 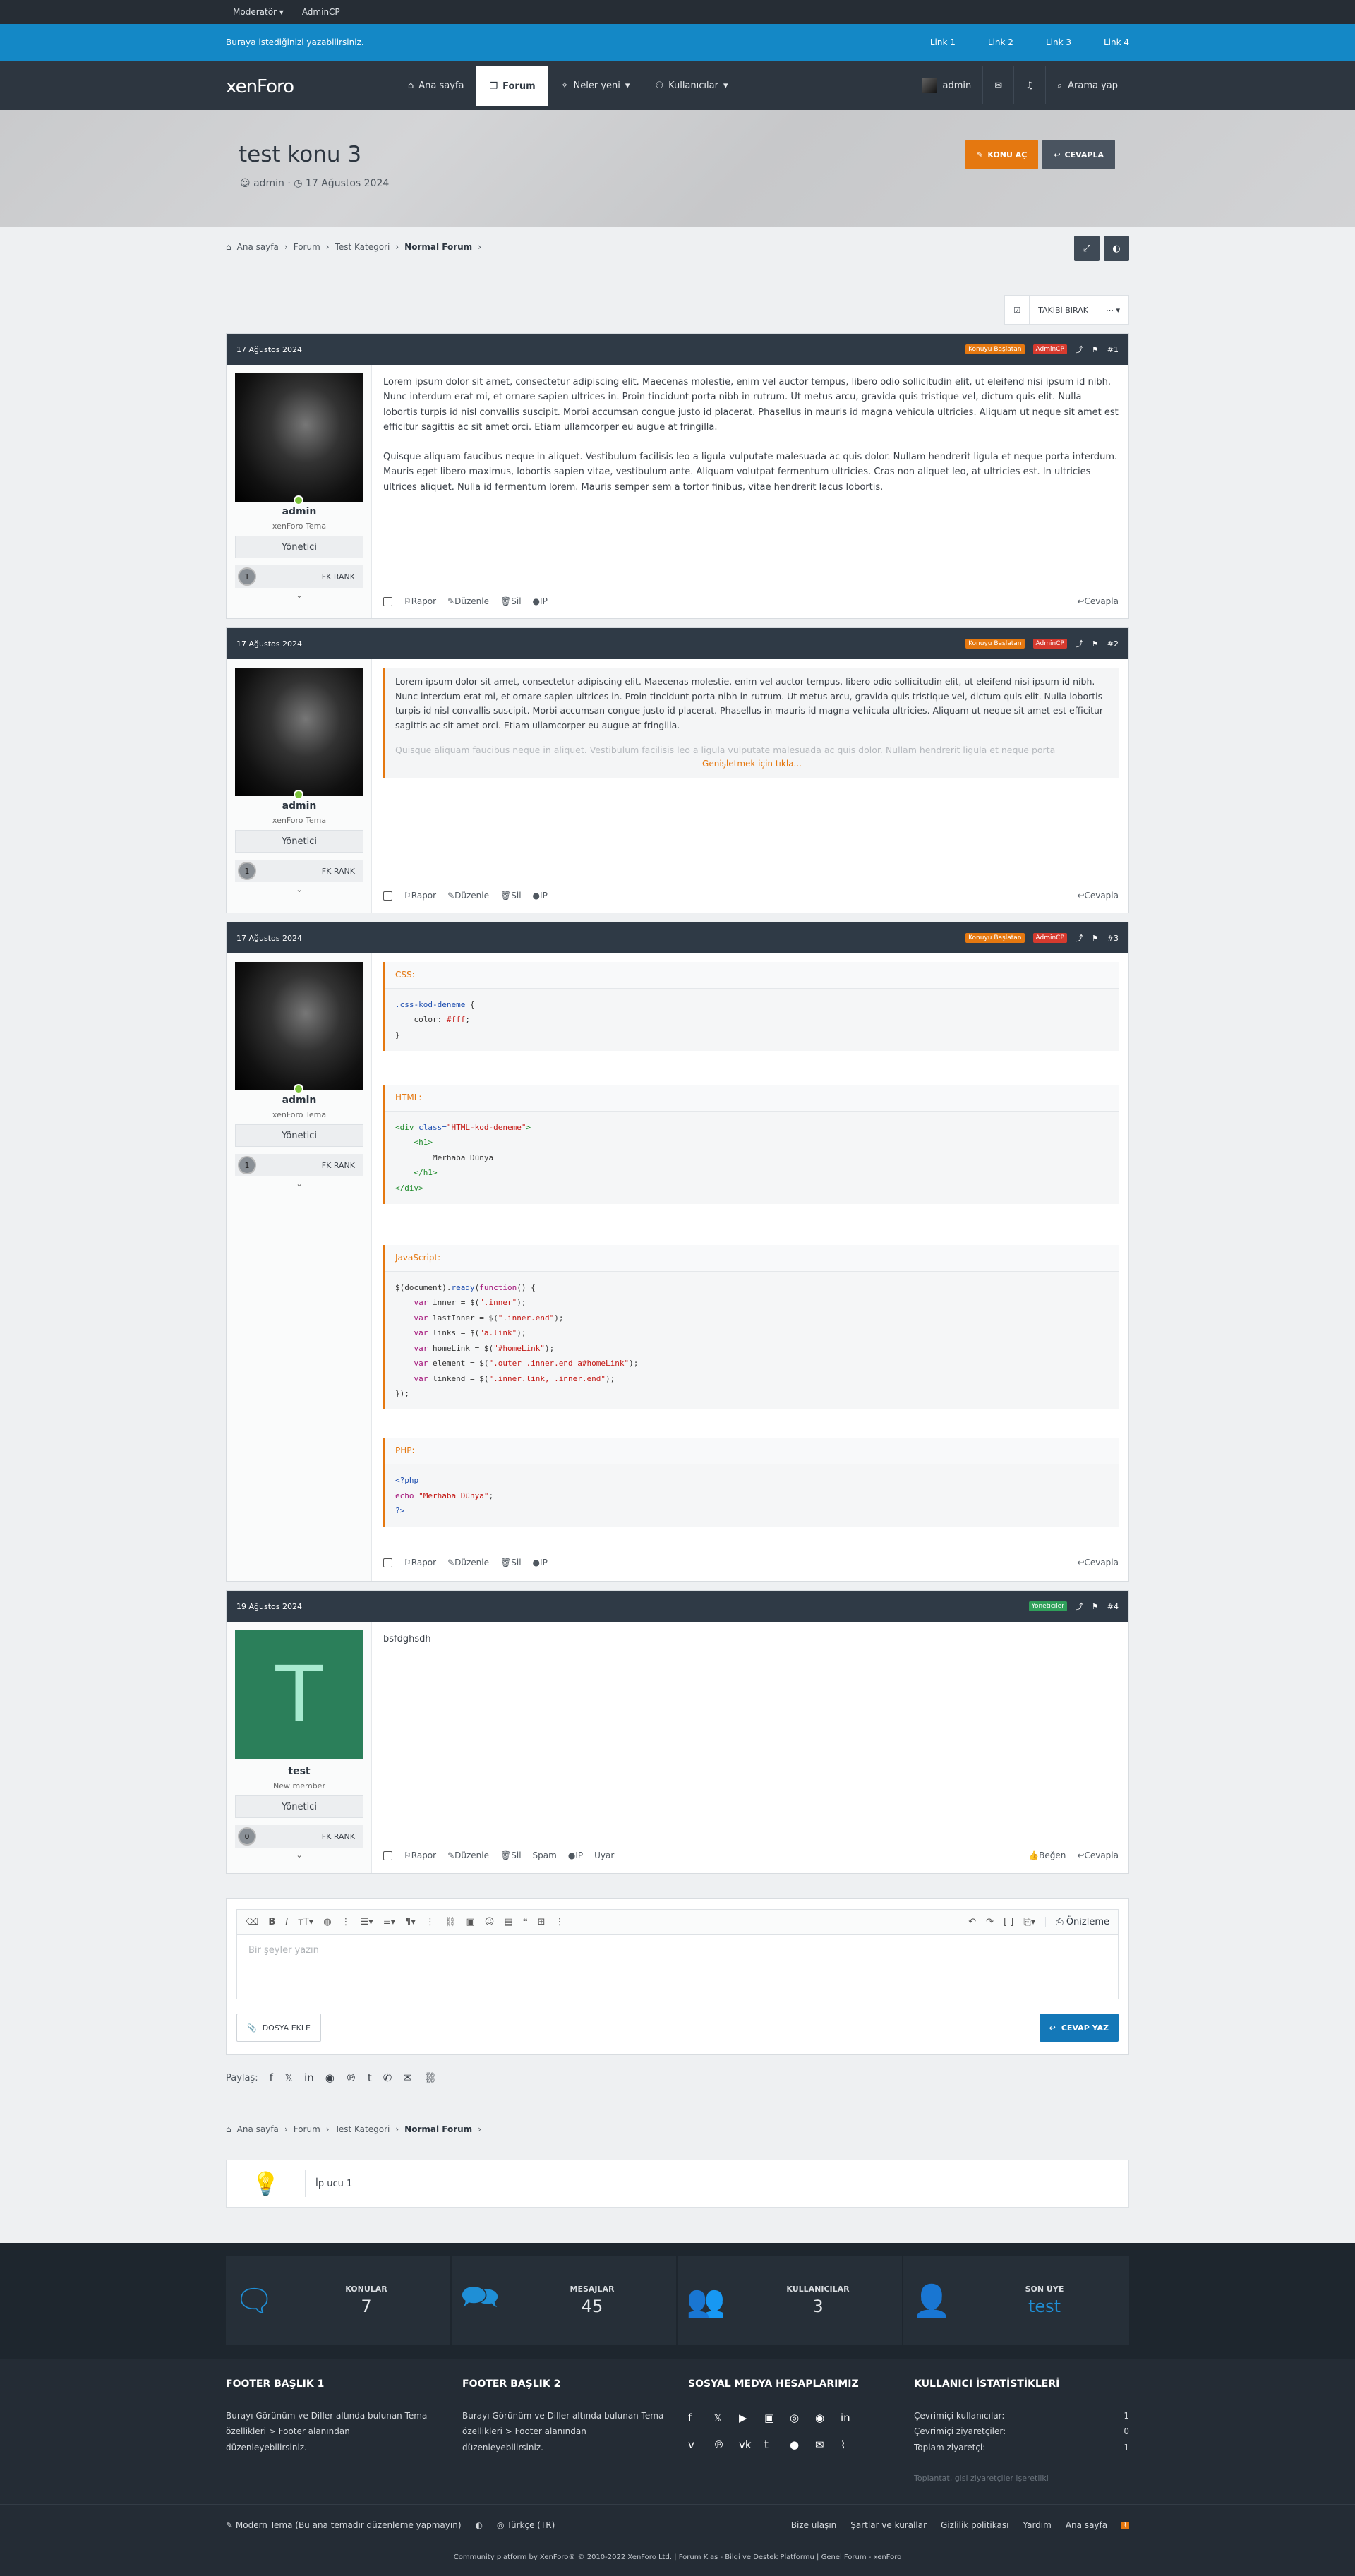 I want to click on notice-link-2: Link 2, so click(x=1000, y=42).